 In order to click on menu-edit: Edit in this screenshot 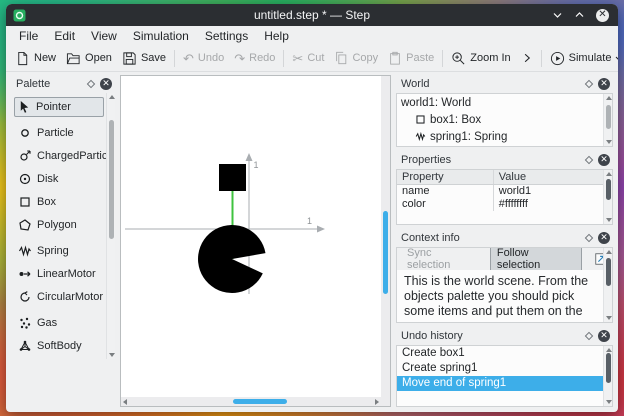, I will do `click(64, 36)`.